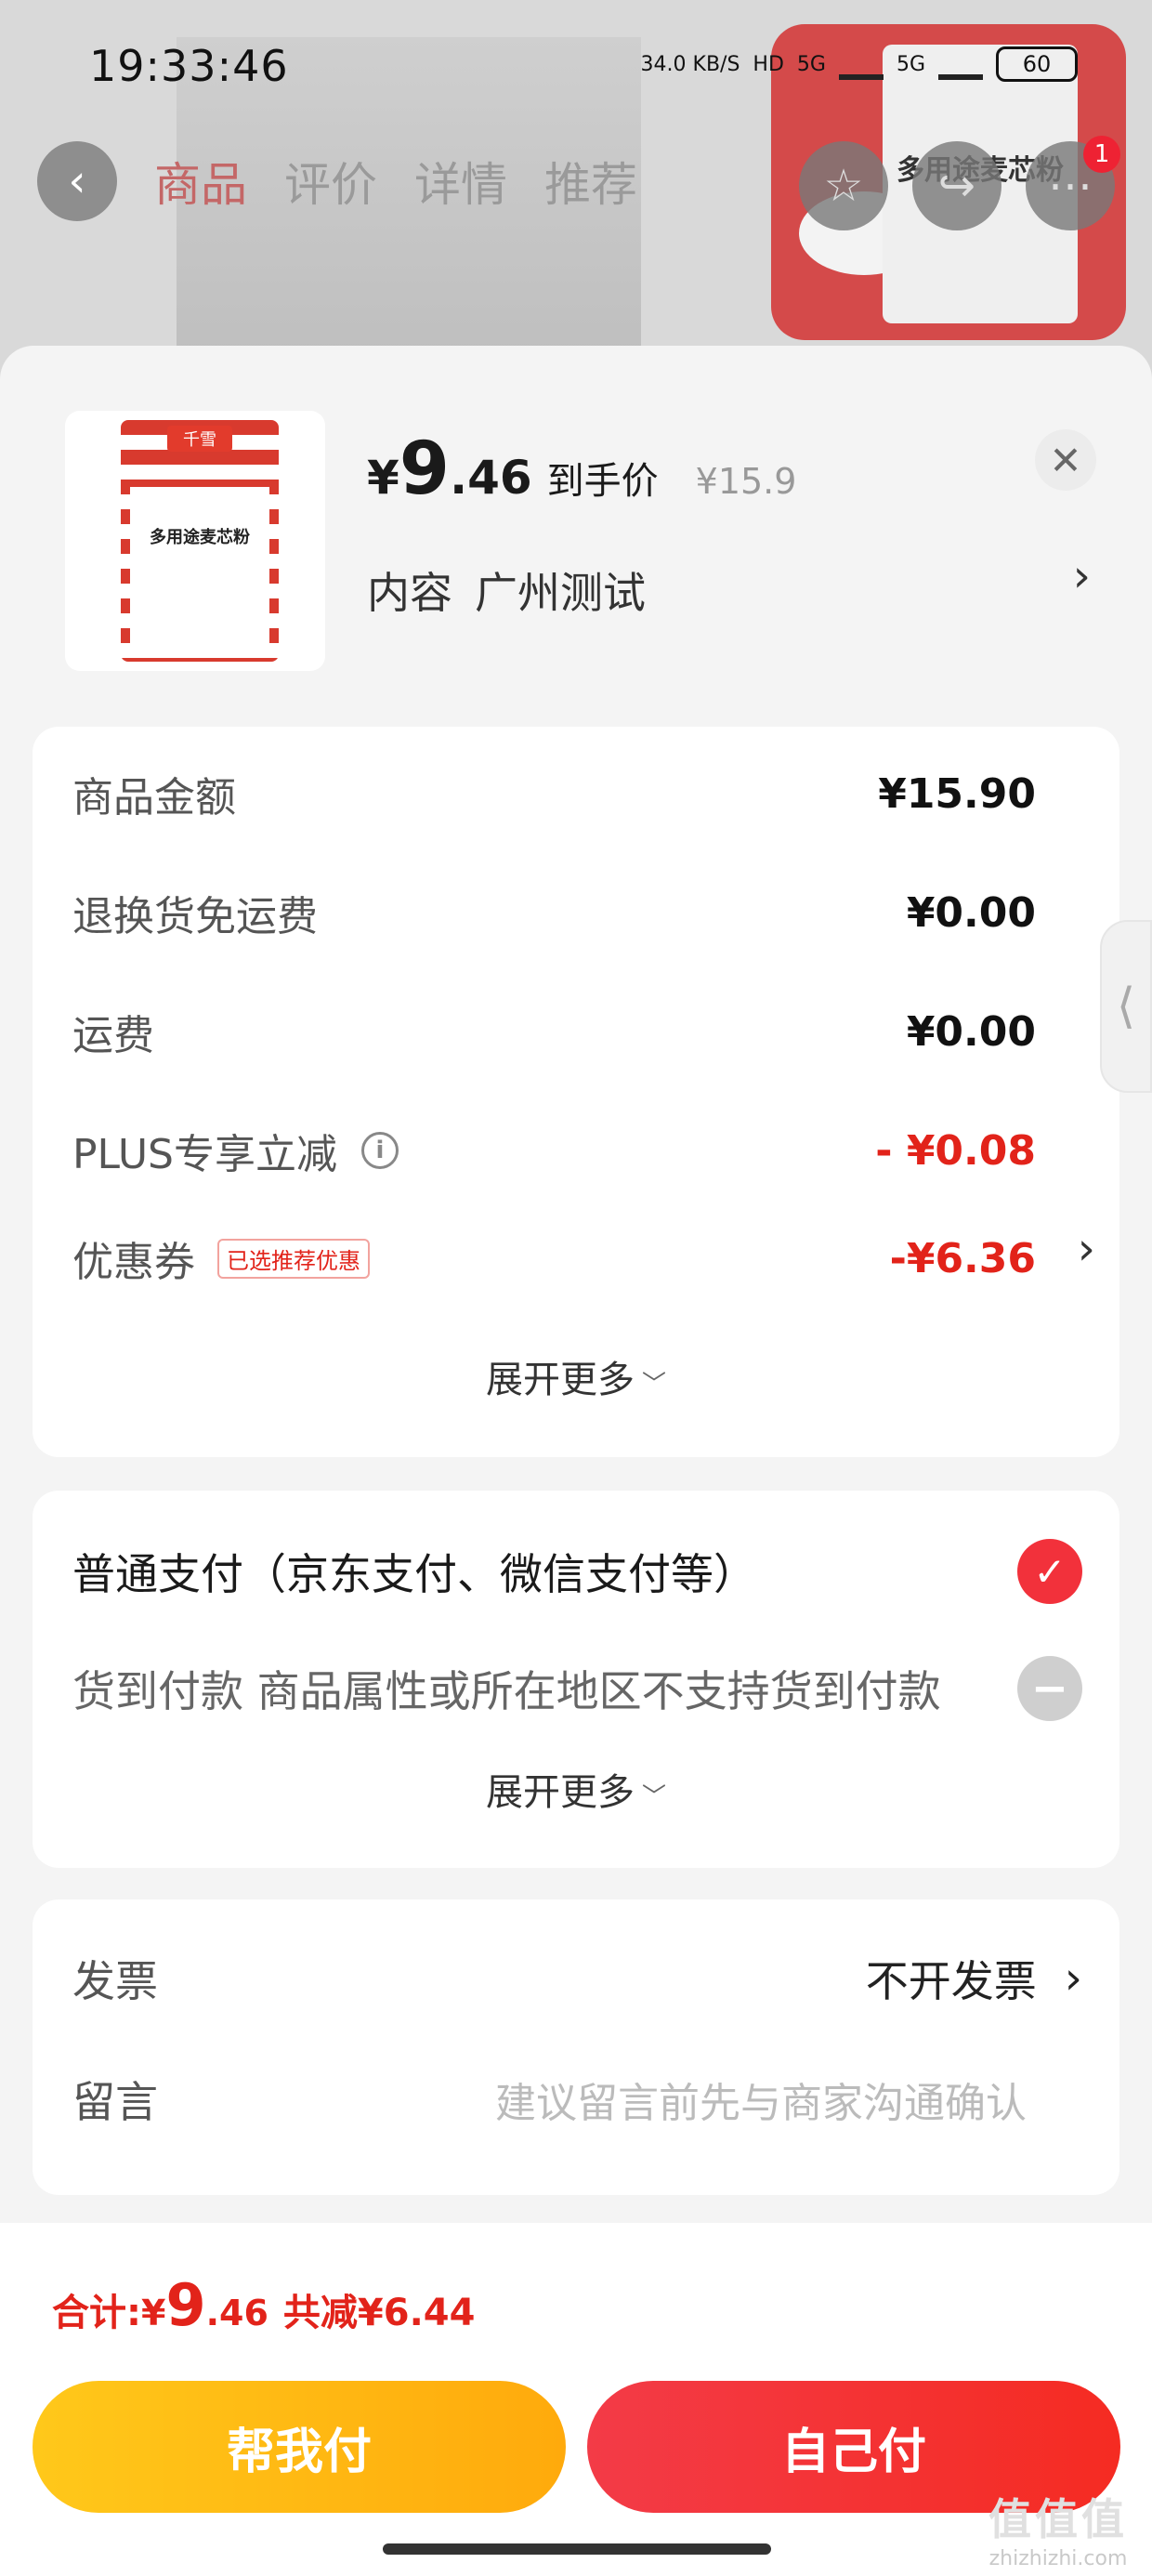 This screenshot has width=1152, height=2576. Describe the element at coordinates (154, 797) in the screenshot. I see `goods-amount-label: 商品金额` at that location.